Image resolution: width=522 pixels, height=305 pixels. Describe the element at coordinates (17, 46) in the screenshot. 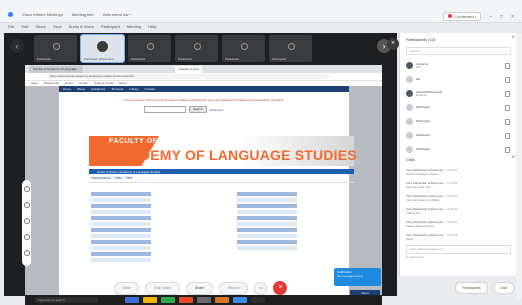

I see `thumb-prev-icon: ‹` at that location.